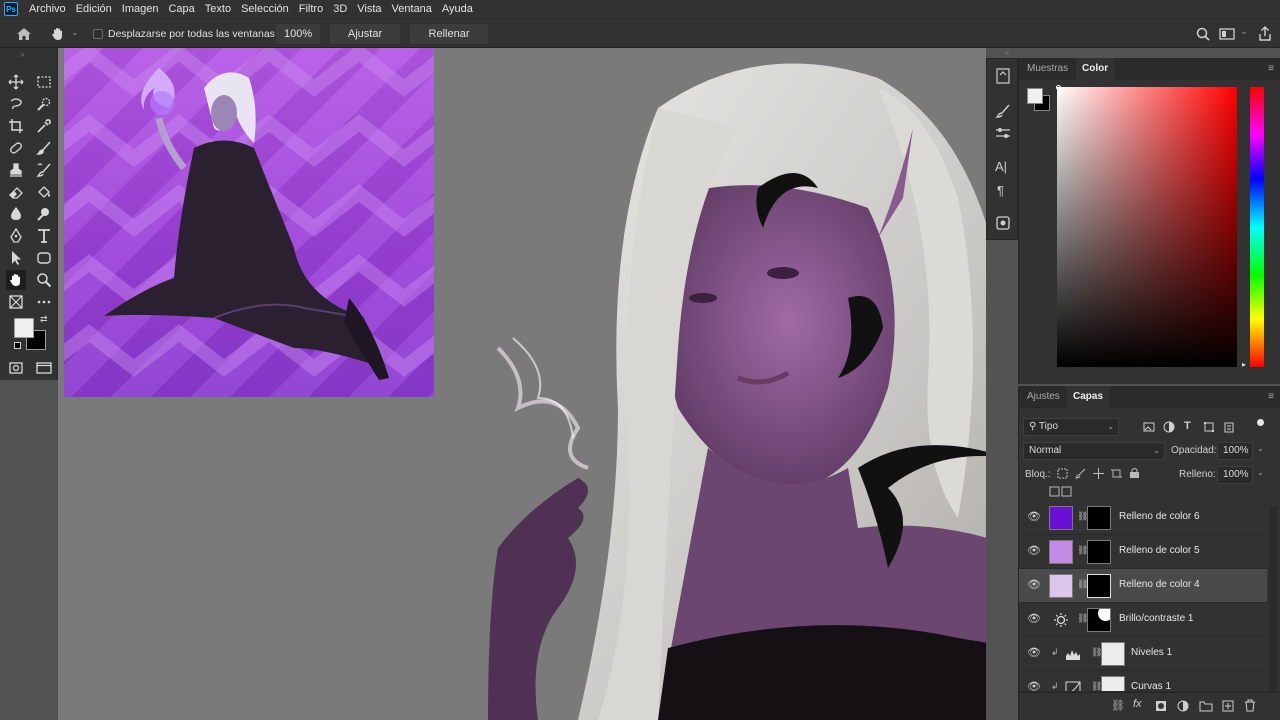  What do you see at coordinates (16, 214) in the screenshot?
I see `blur-tool-icon` at bounding box center [16, 214].